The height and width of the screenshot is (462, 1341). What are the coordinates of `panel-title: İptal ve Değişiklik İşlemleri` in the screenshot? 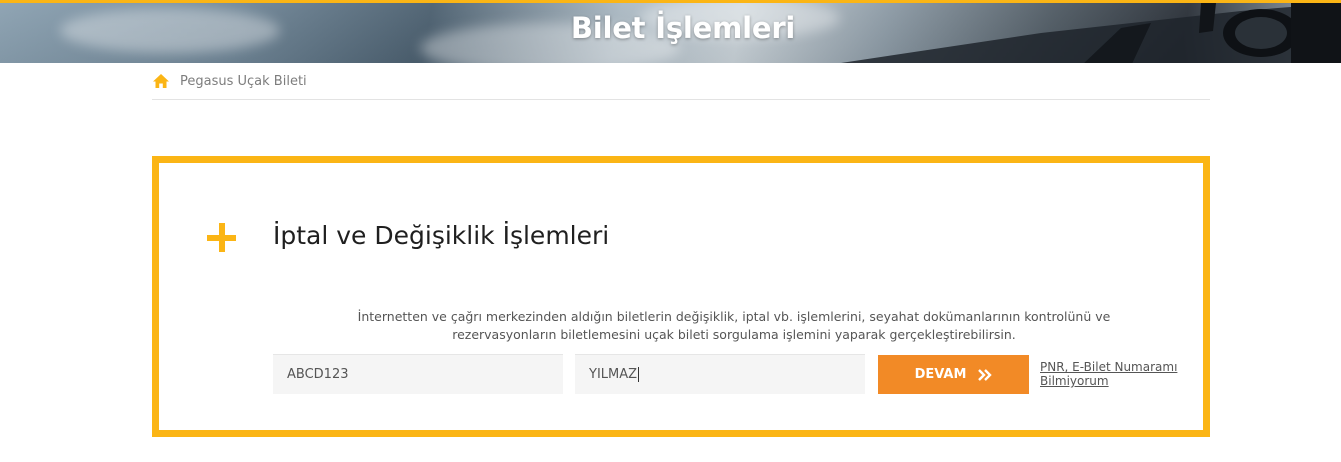 It's located at (441, 235).